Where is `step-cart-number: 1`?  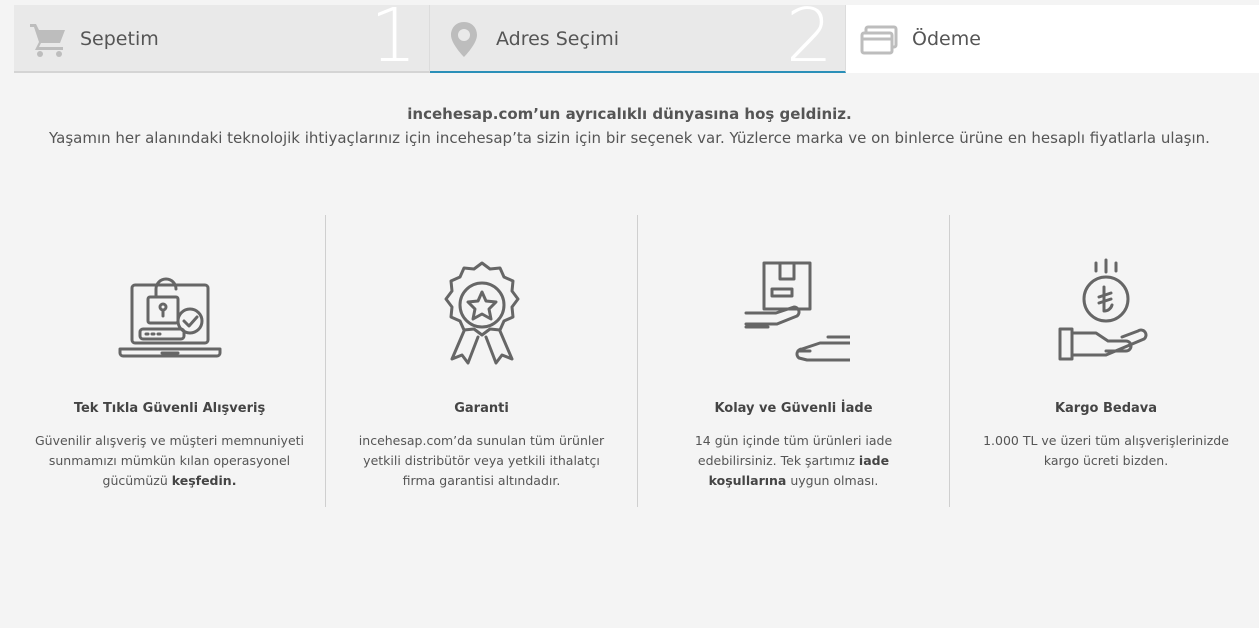
step-cart-number: 1 is located at coordinates (393, 39).